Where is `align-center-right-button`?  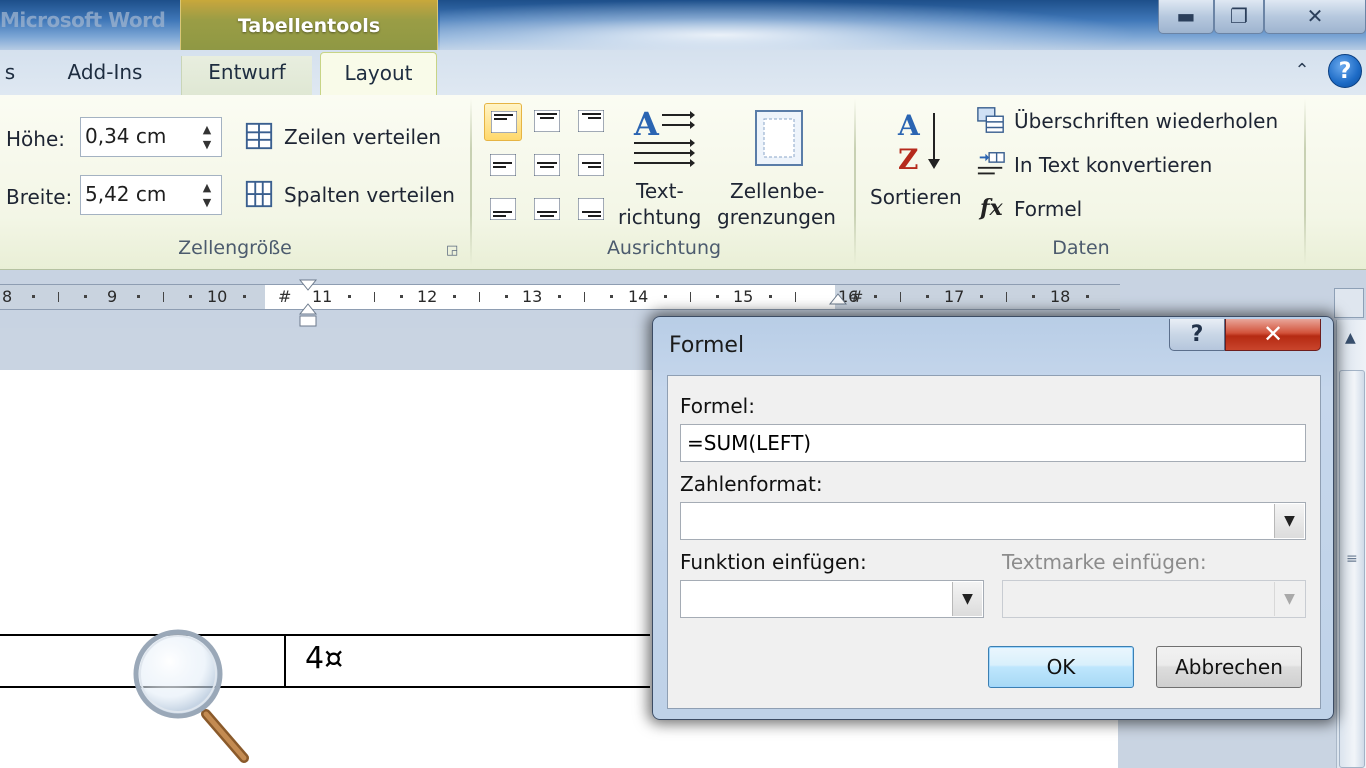 align-center-right-button is located at coordinates (591, 166).